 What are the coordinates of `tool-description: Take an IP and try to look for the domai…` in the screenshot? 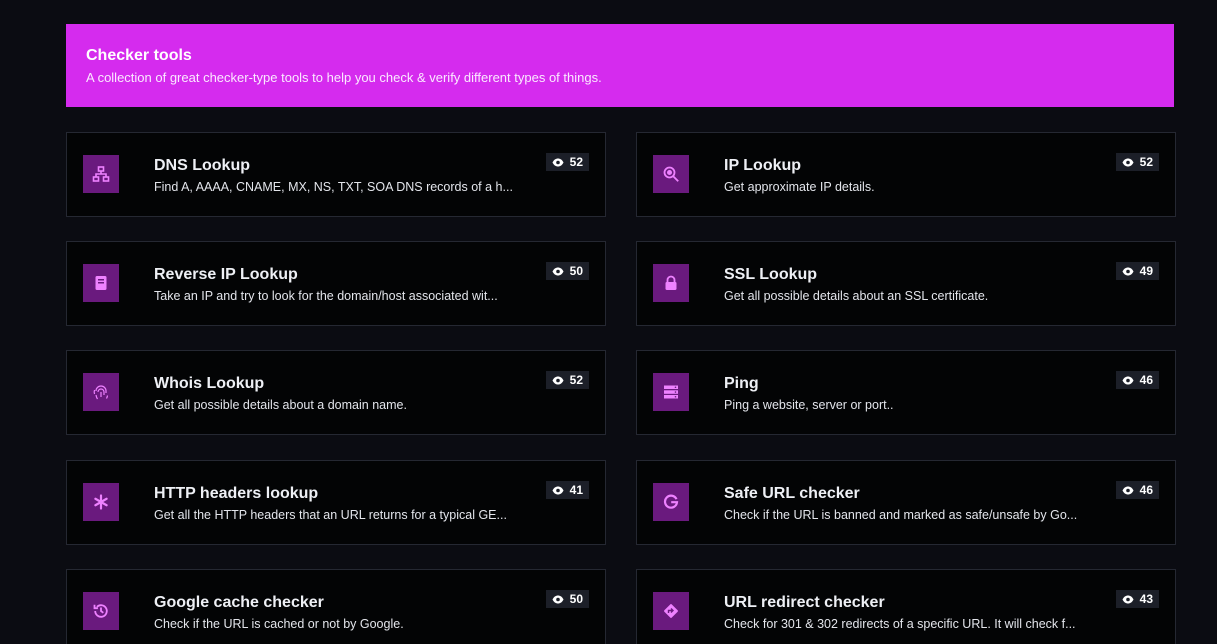 It's located at (326, 296).